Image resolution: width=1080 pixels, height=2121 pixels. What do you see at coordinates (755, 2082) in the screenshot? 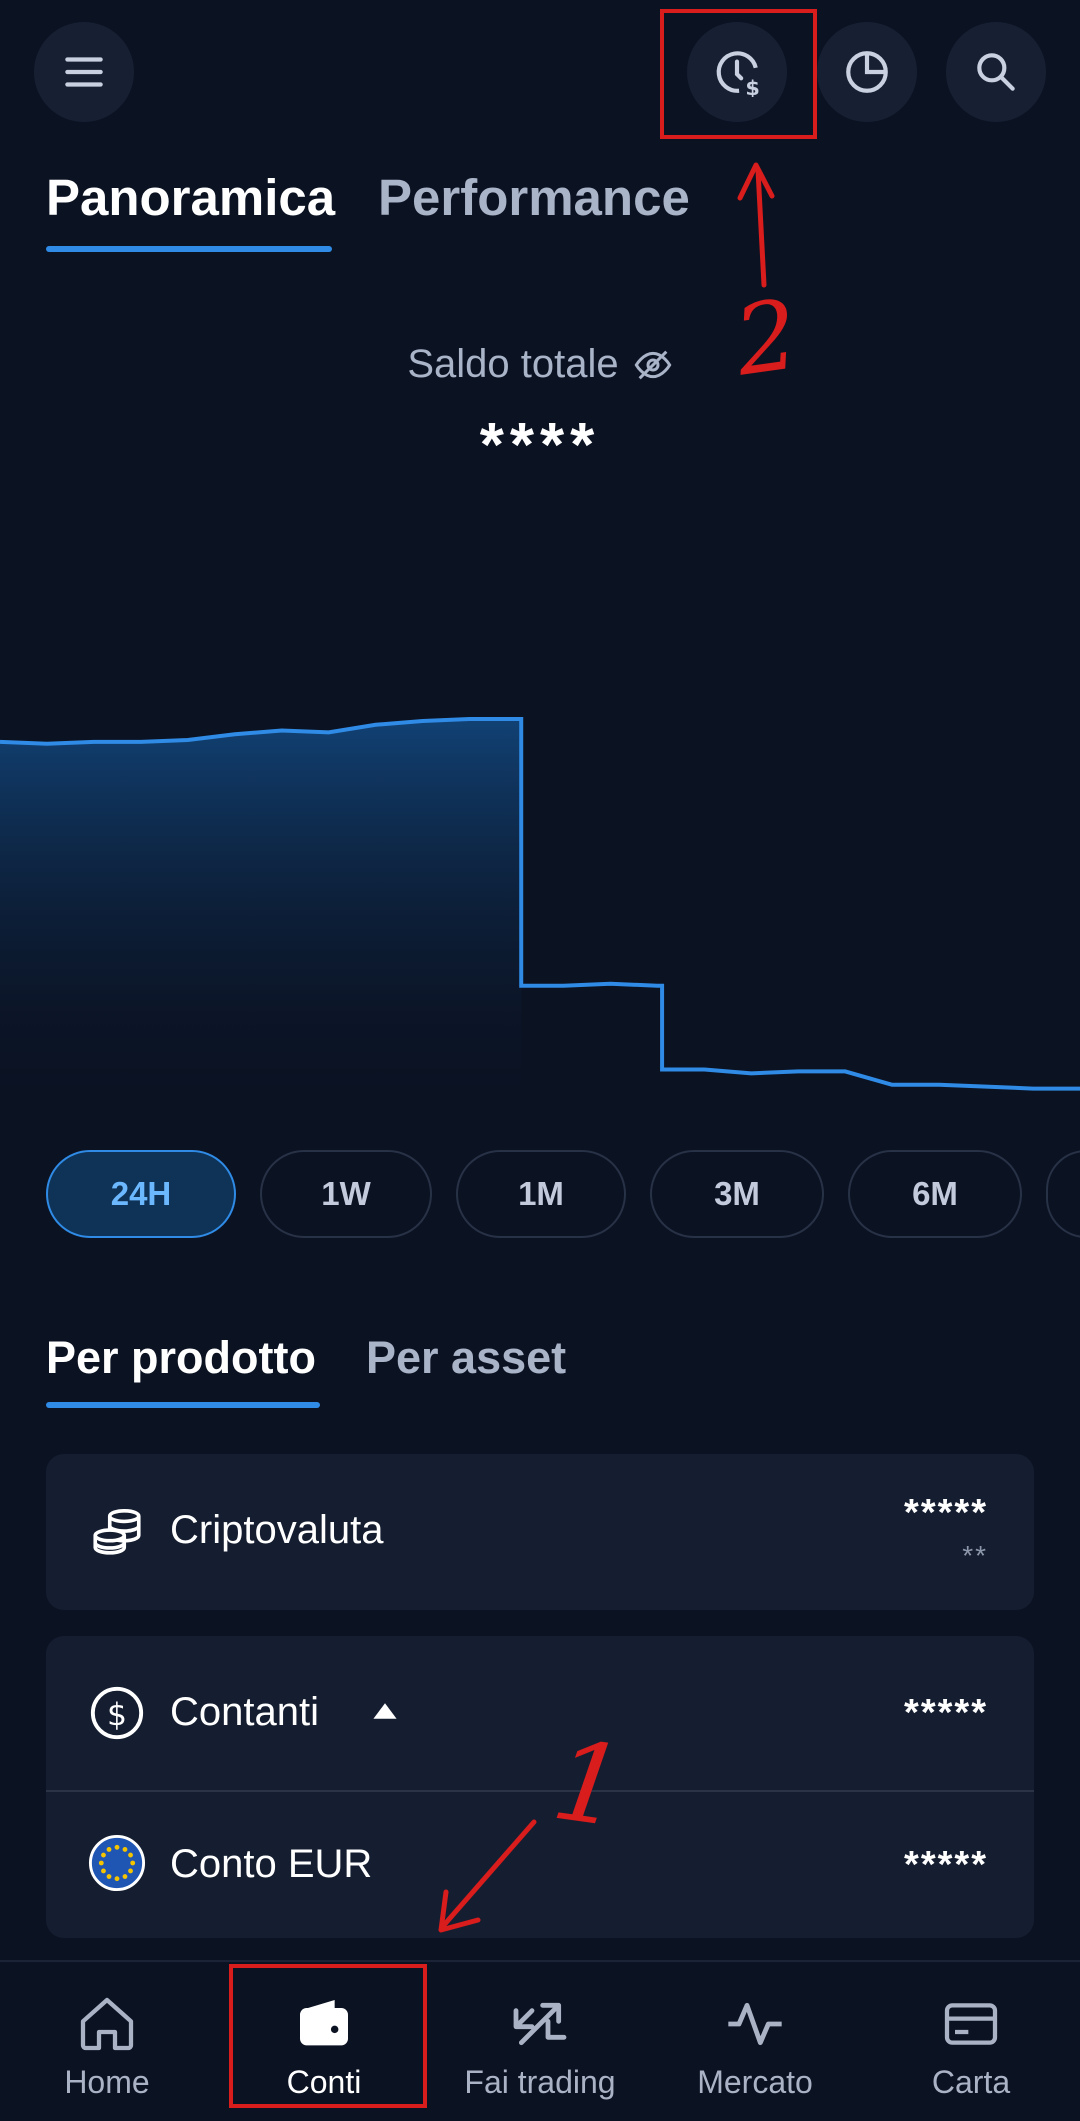
I see `nav-mercato-label: Mercato` at bounding box center [755, 2082].